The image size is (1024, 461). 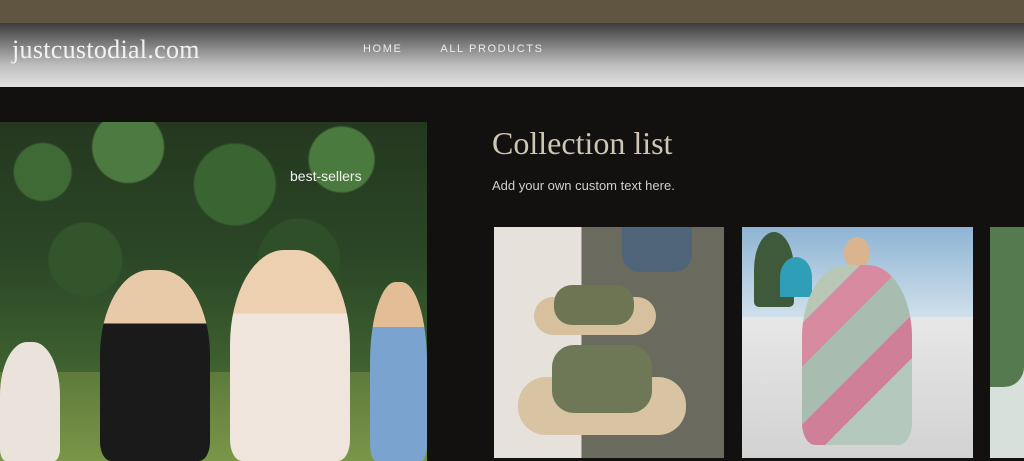 What do you see at coordinates (796, 277) in the screenshot?
I see `dome` at bounding box center [796, 277].